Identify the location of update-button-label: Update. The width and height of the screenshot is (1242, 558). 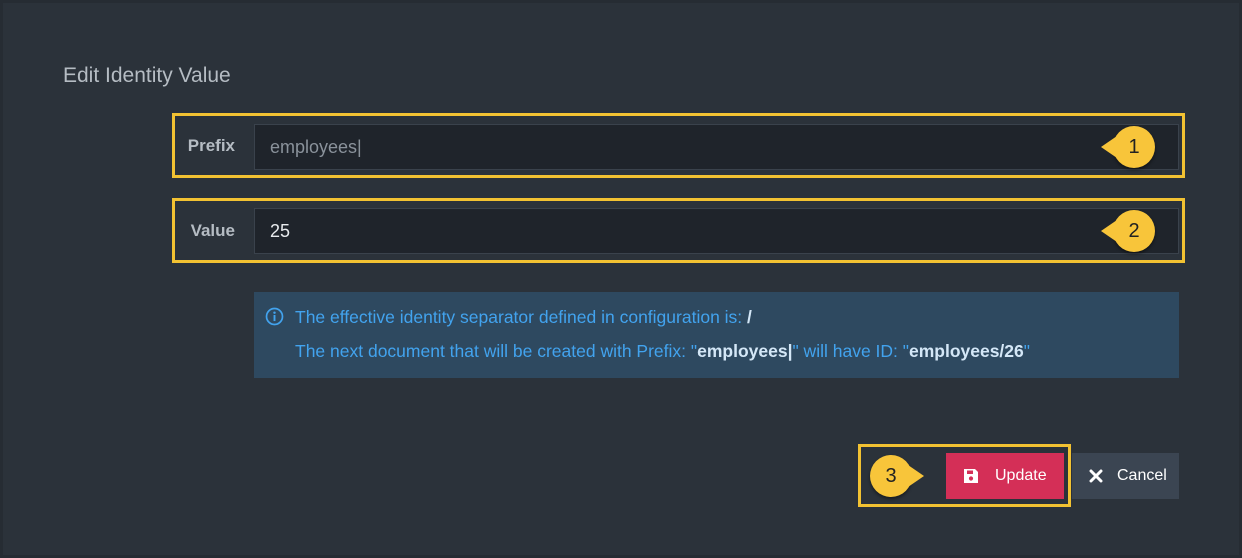
(1021, 475).